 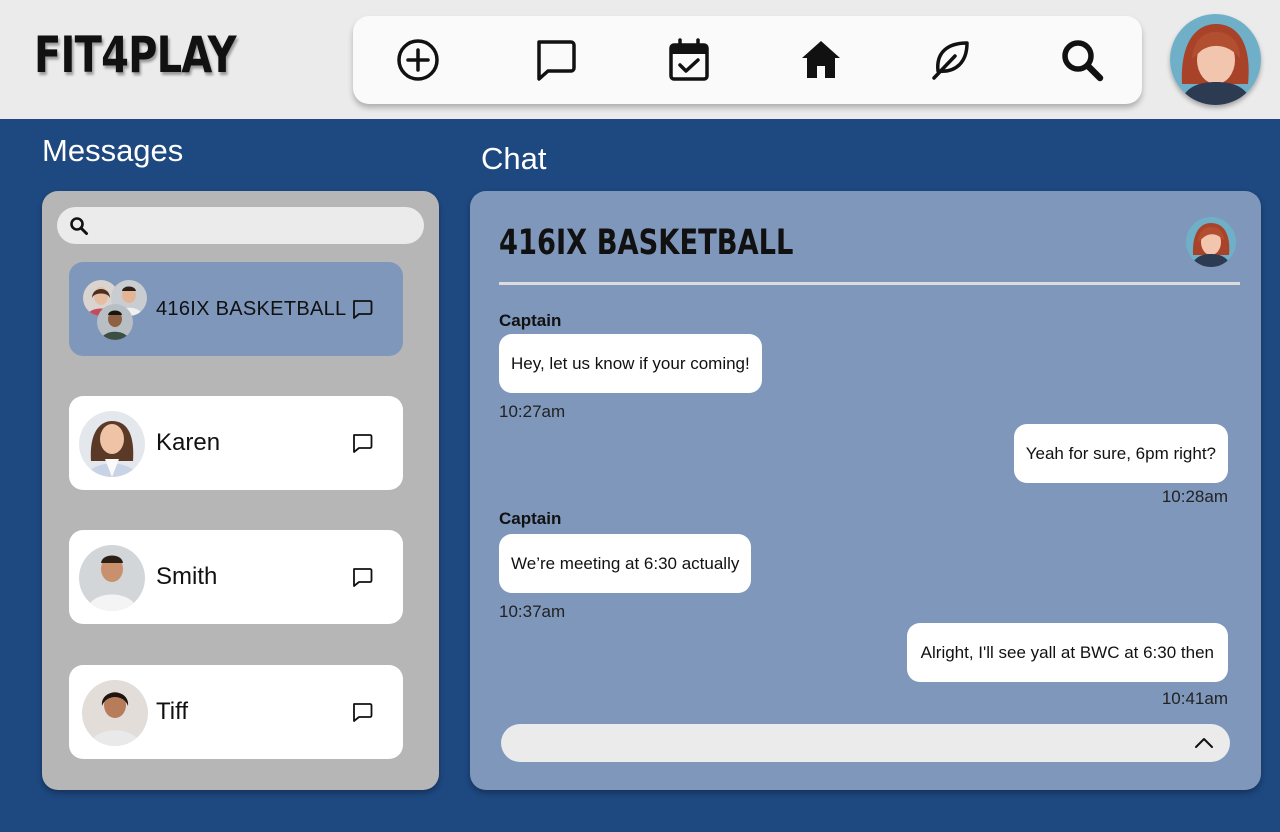 I want to click on message-search-bar, so click(x=240, y=225).